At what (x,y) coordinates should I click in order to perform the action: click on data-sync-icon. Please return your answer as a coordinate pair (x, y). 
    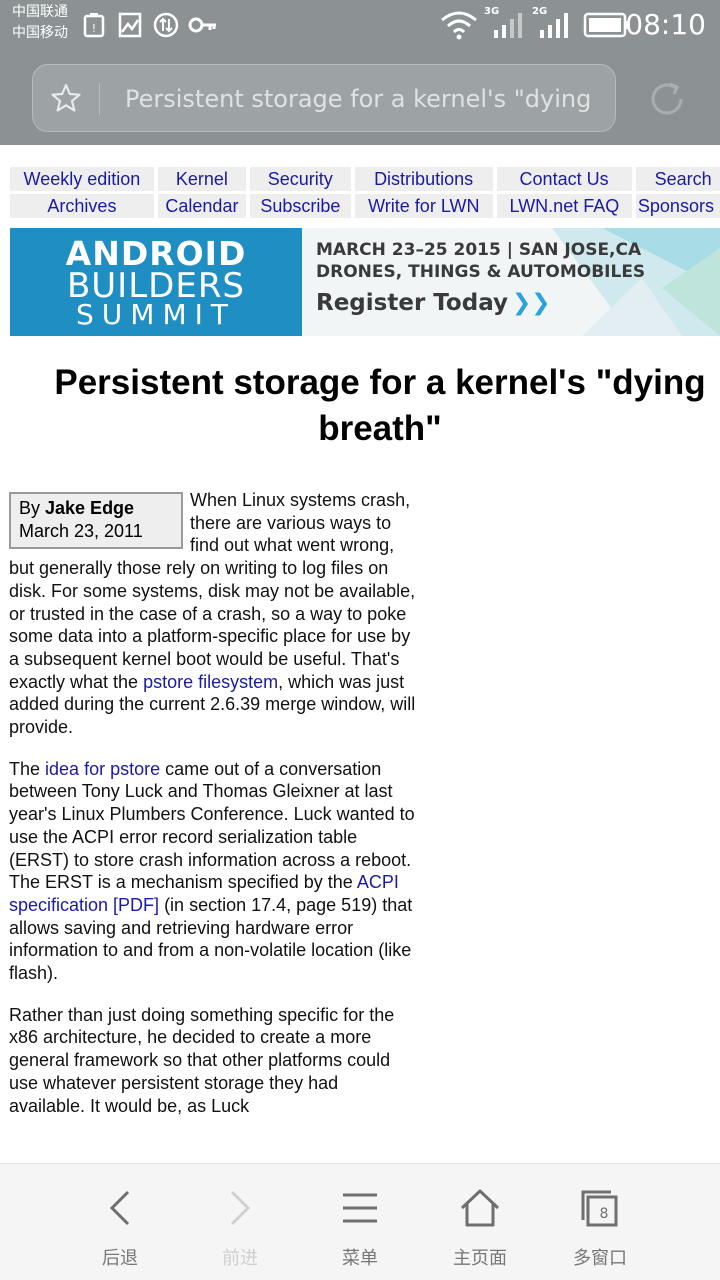
    Looking at the image, I should click on (166, 27).